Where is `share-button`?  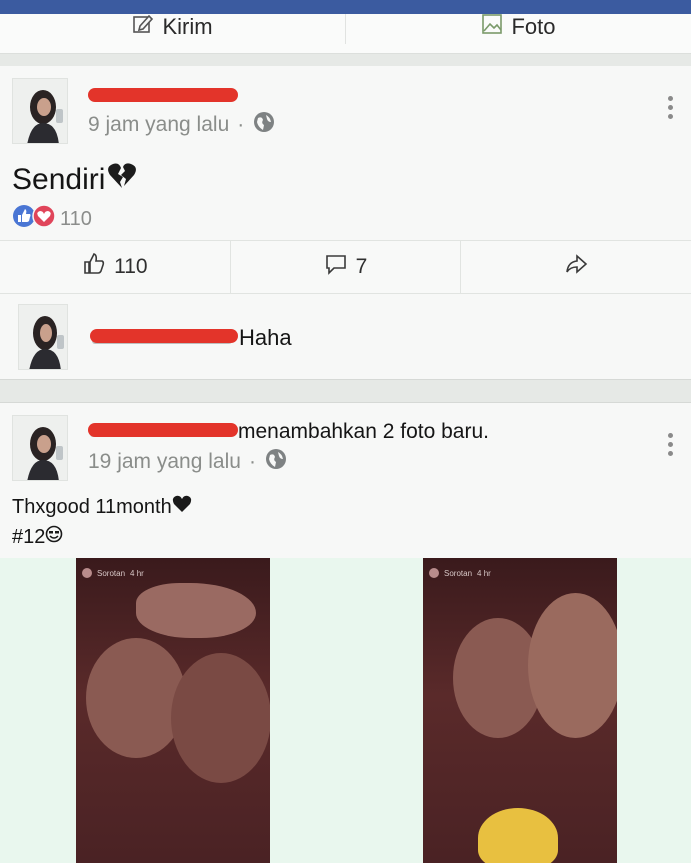 share-button is located at coordinates (576, 267).